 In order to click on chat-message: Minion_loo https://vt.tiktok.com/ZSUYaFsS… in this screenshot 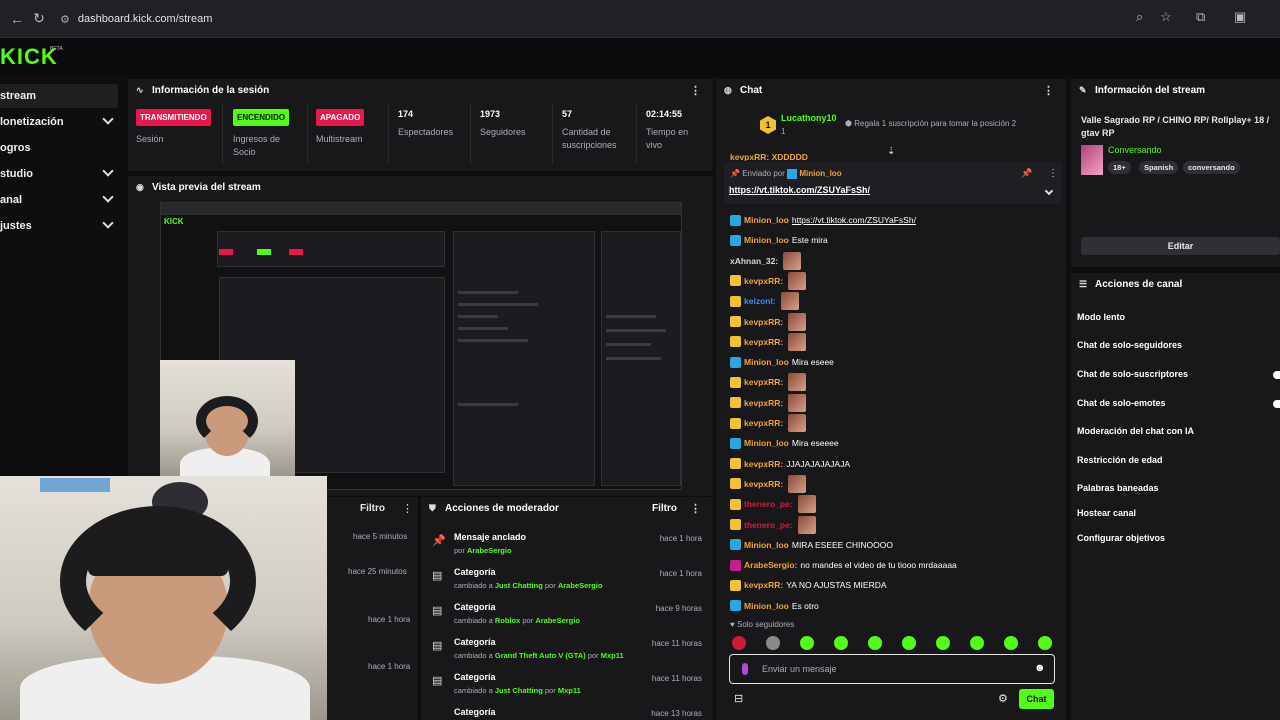, I will do `click(823, 220)`.